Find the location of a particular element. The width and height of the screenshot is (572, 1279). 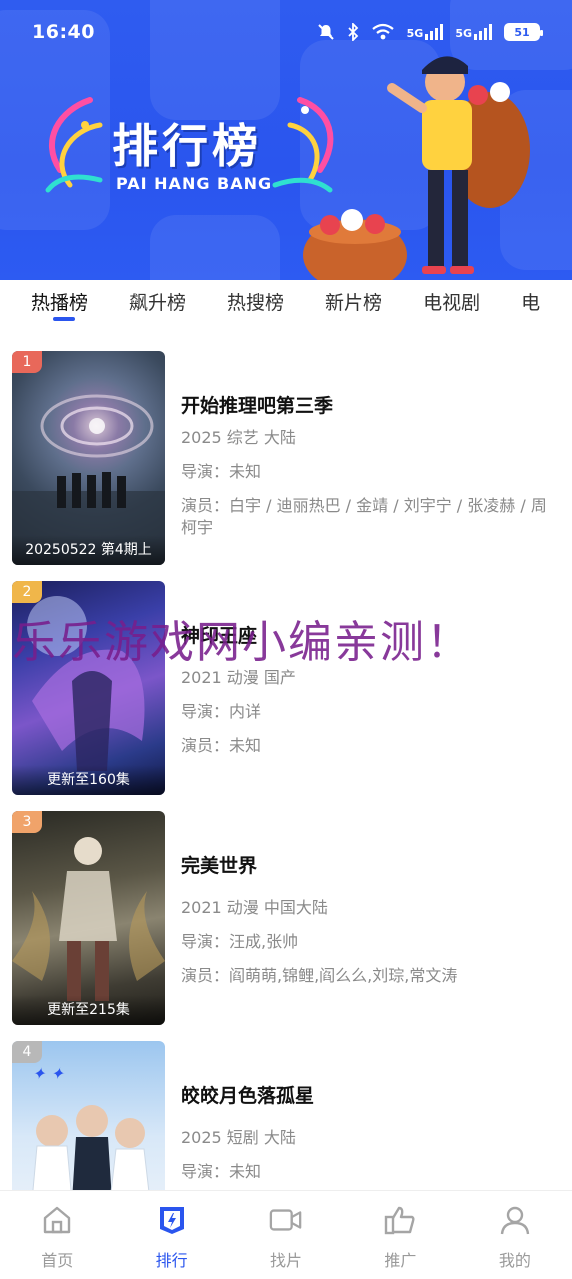

item-cast: 演员：未知 is located at coordinates (221, 745).